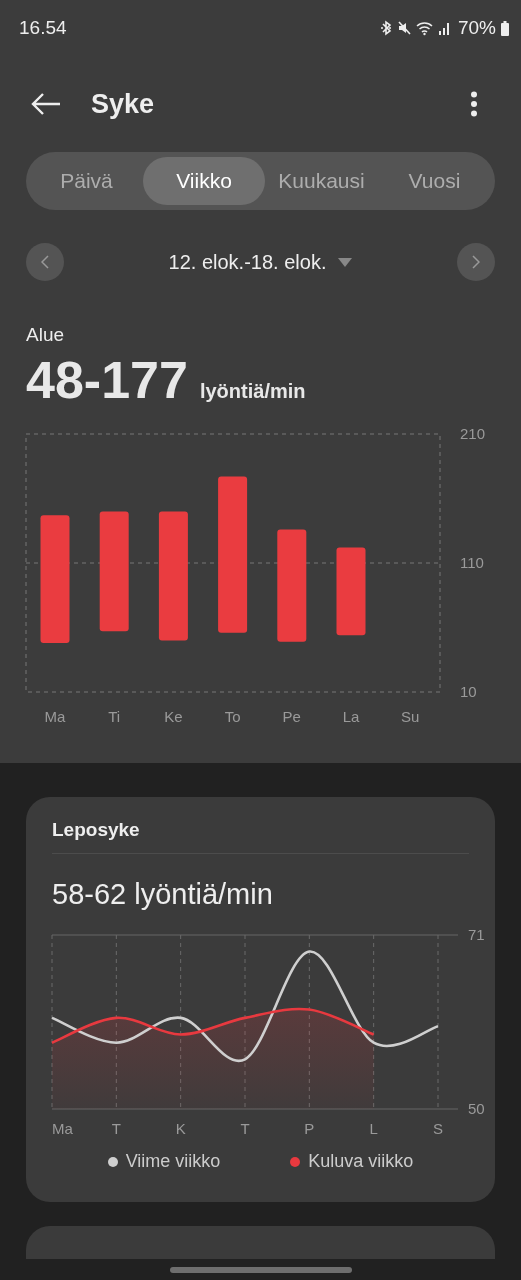 This screenshot has height=1280, width=521. What do you see at coordinates (247, 262) in the screenshot?
I see `date-range-selector: 12. elok.-18. elok.` at bounding box center [247, 262].